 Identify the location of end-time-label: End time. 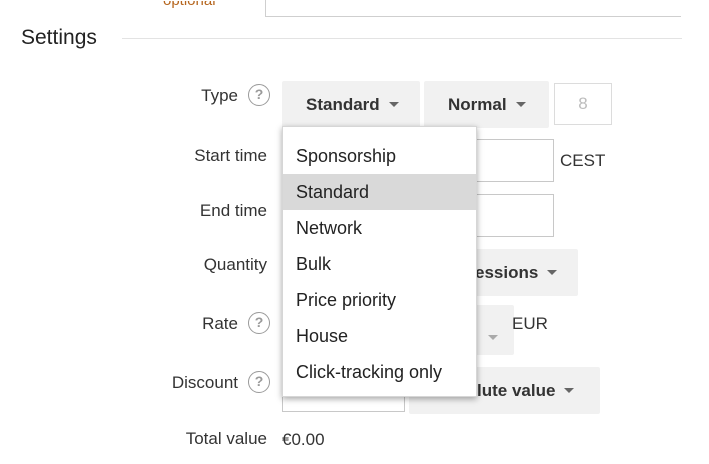
(233, 210).